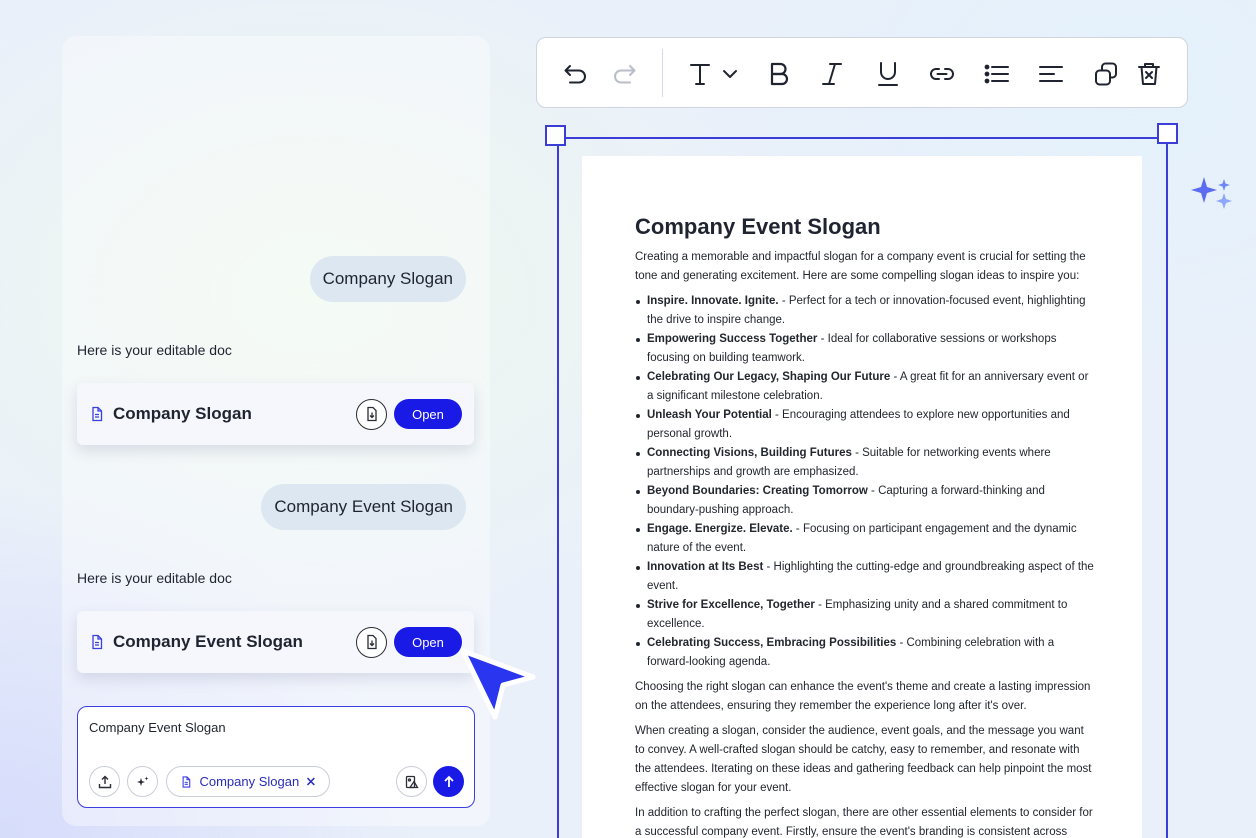  What do you see at coordinates (497, 685) in the screenshot?
I see `pointer-cursor-icon` at bounding box center [497, 685].